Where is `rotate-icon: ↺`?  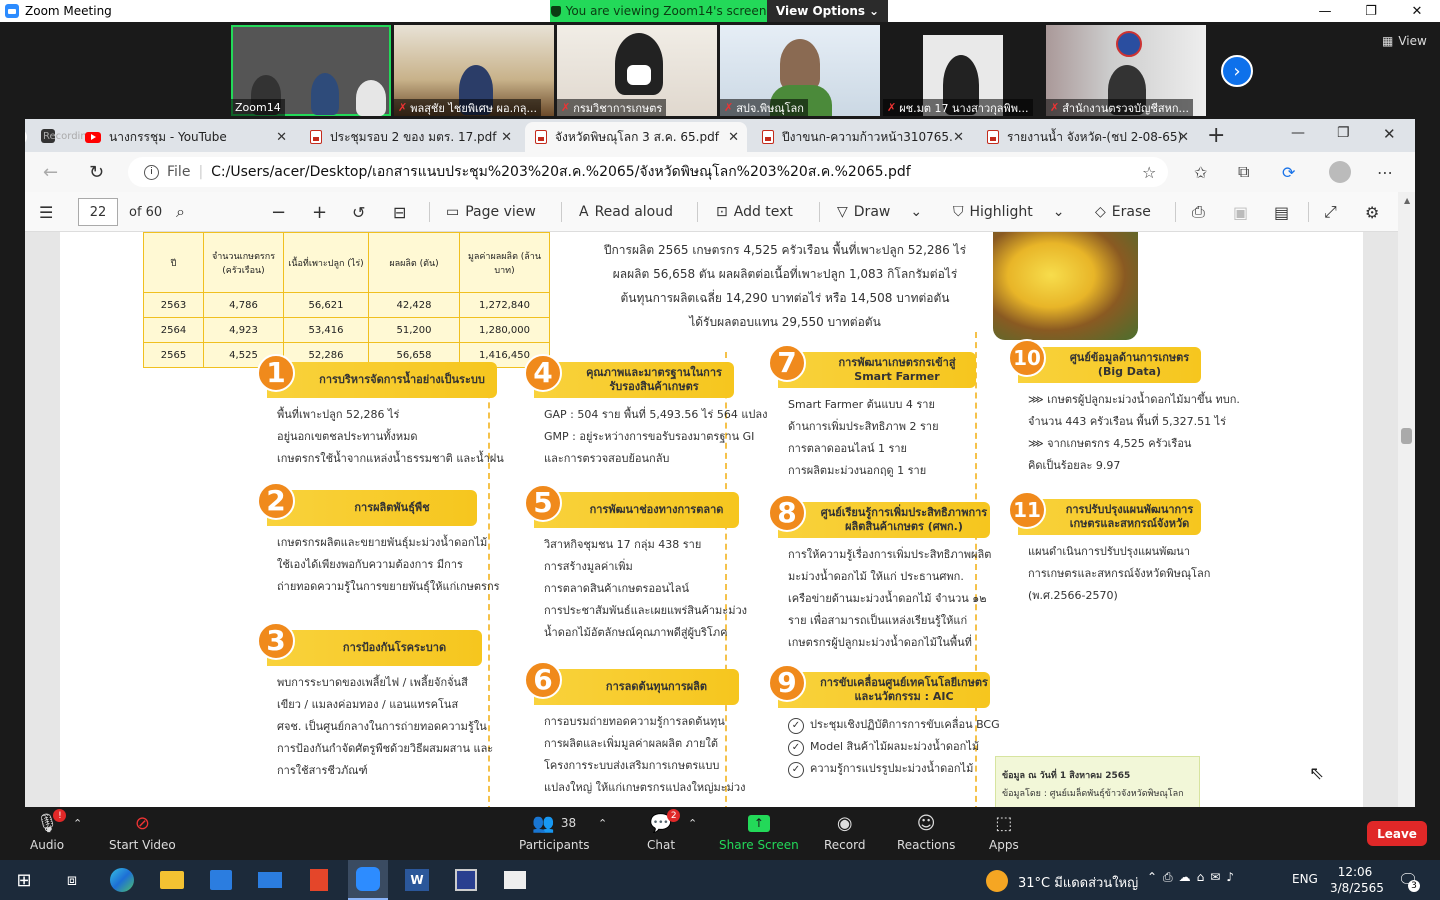
rotate-icon: ↺ is located at coordinates (358, 212).